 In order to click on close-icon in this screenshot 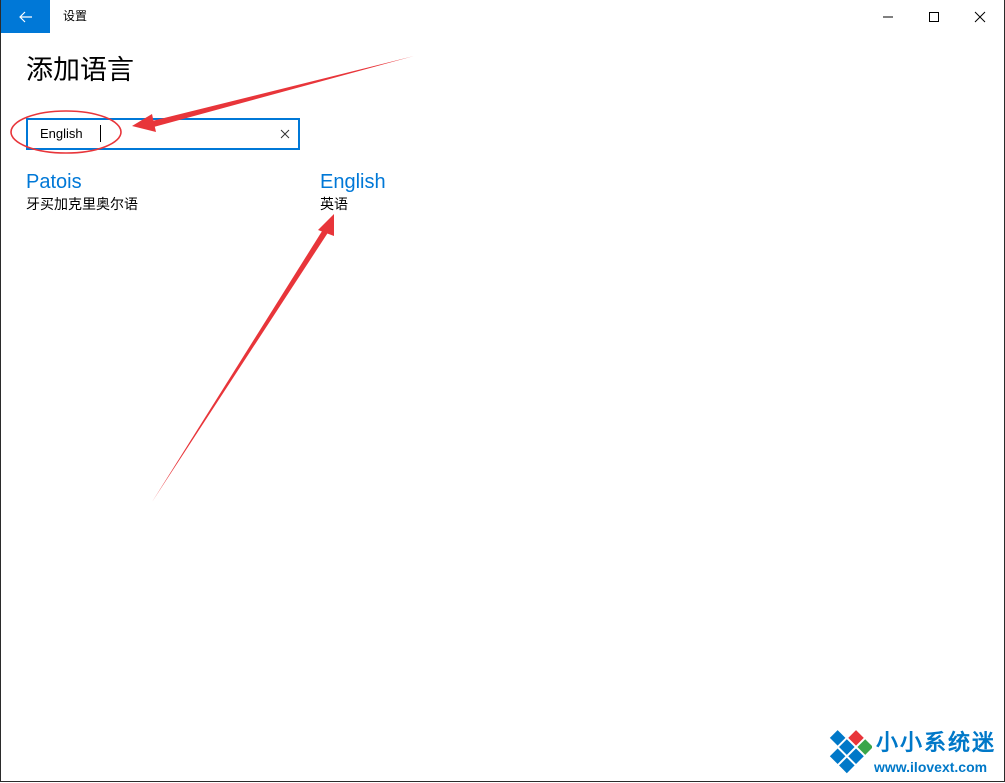, I will do `click(980, 16)`.